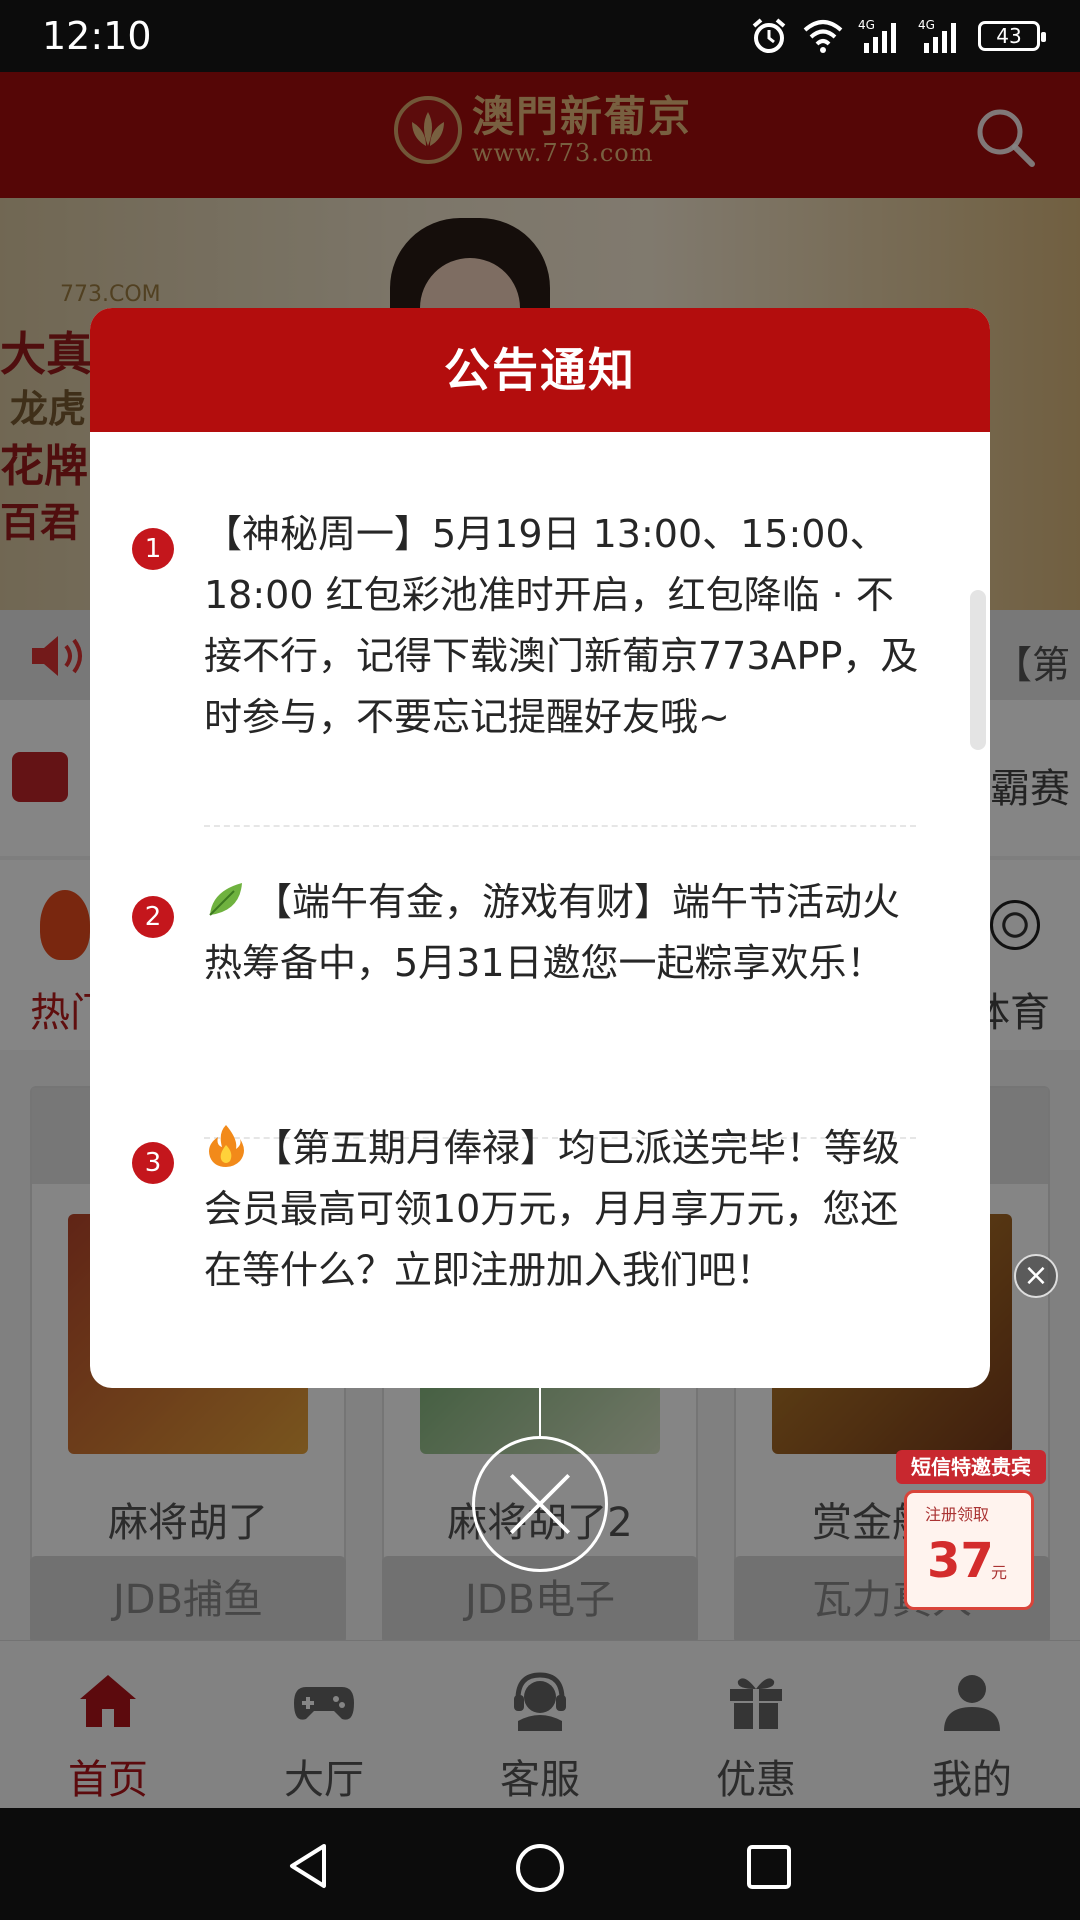  I want to click on back-icon, so click(308, 1866).